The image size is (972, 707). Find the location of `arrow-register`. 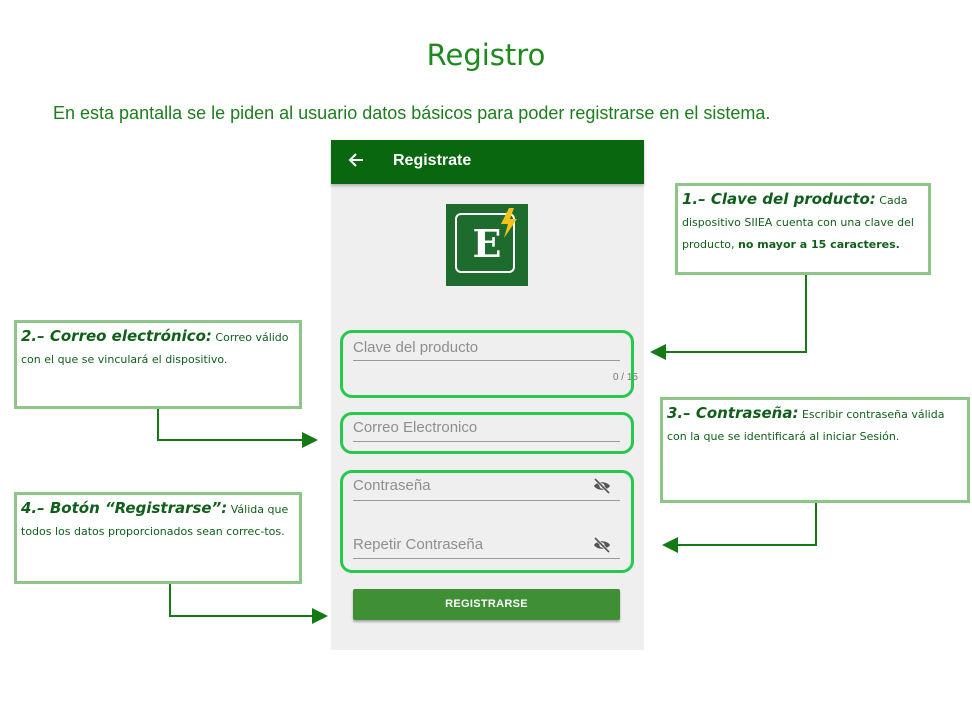

arrow-register is located at coordinates (248, 604).